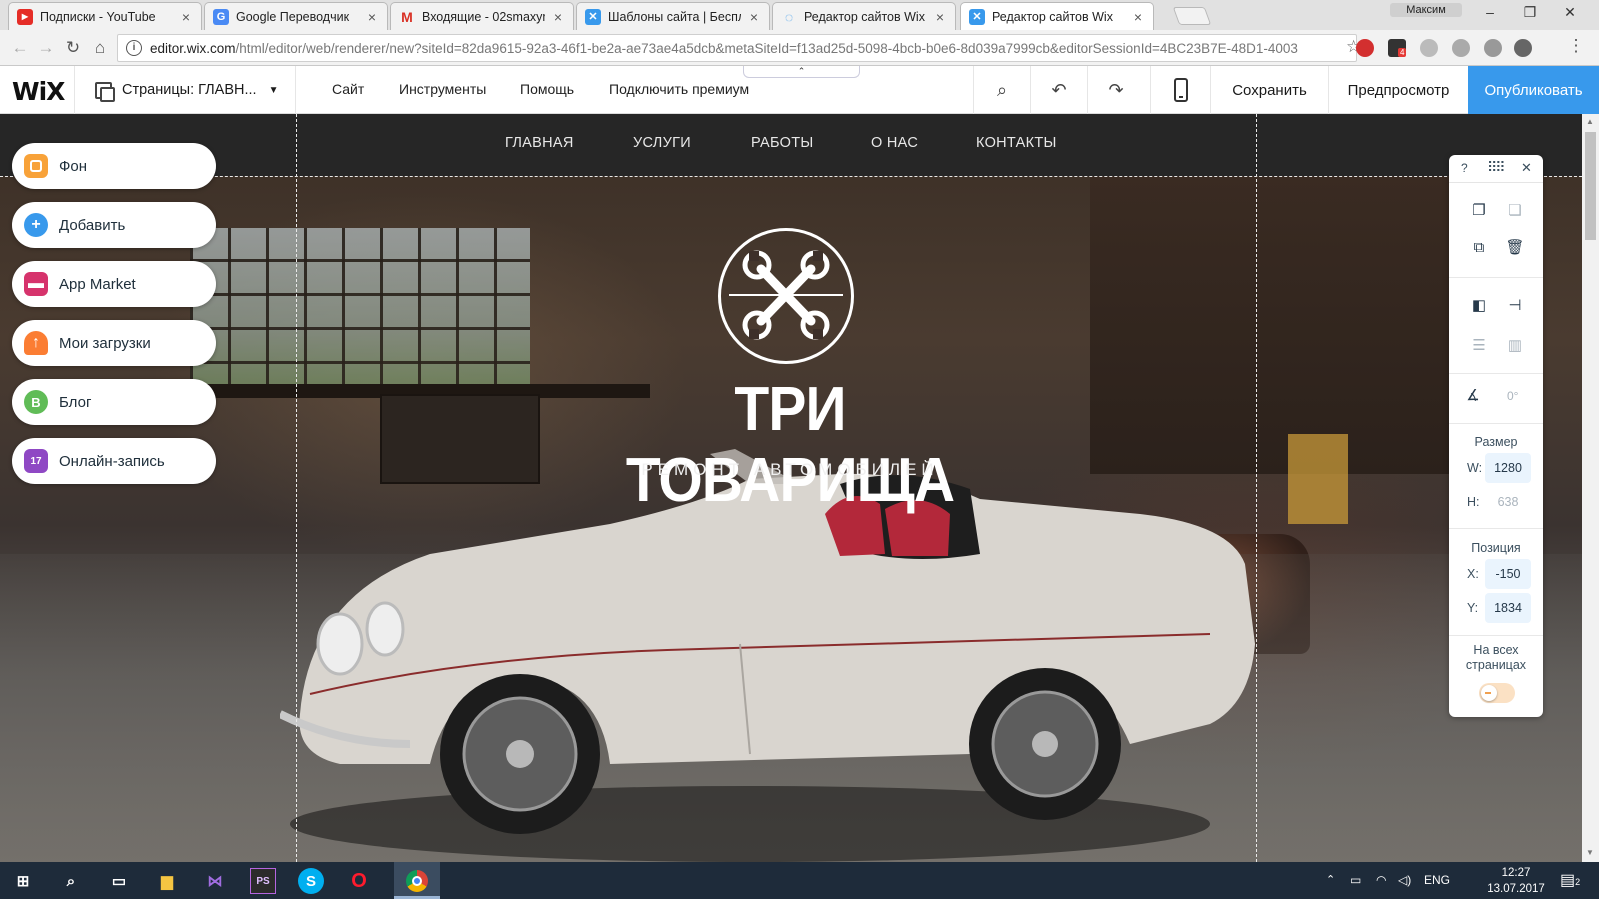  Describe the element at coordinates (482, 16) in the screenshot. I see `browser-tab-gmail: M Входящие - 02smaxym@ ×` at that location.